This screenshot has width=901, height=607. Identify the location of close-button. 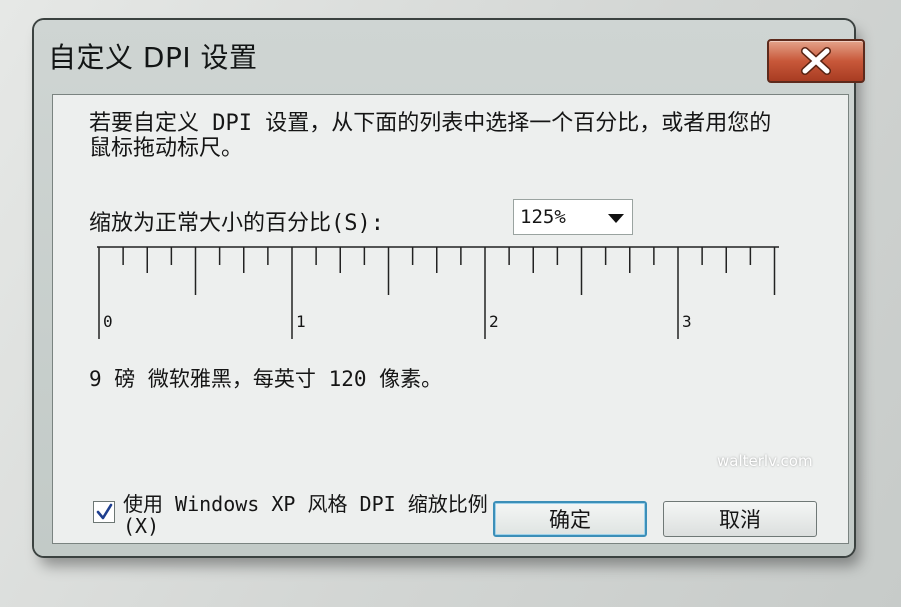
(816, 61).